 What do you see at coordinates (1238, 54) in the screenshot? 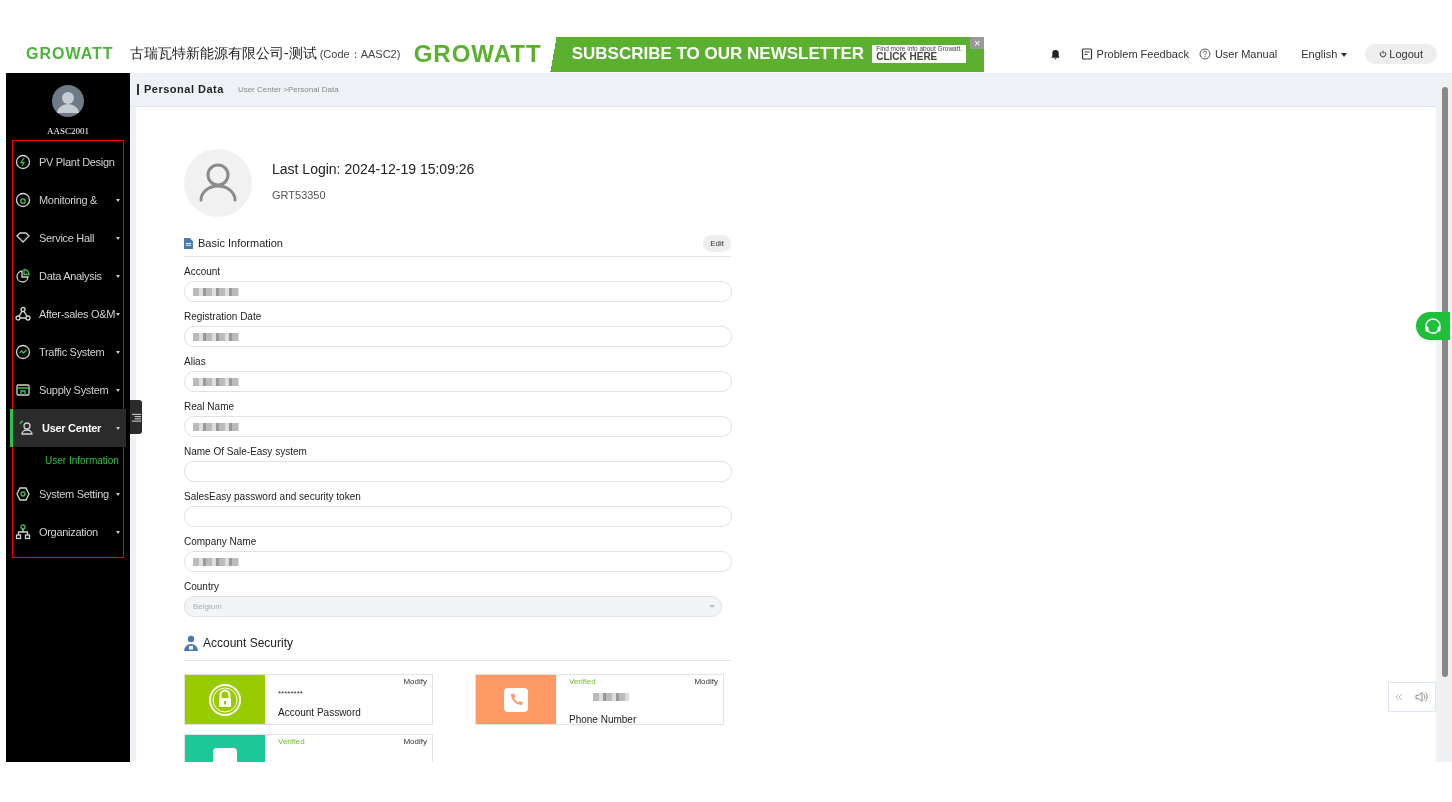
I see `header-link: User Manual` at bounding box center [1238, 54].